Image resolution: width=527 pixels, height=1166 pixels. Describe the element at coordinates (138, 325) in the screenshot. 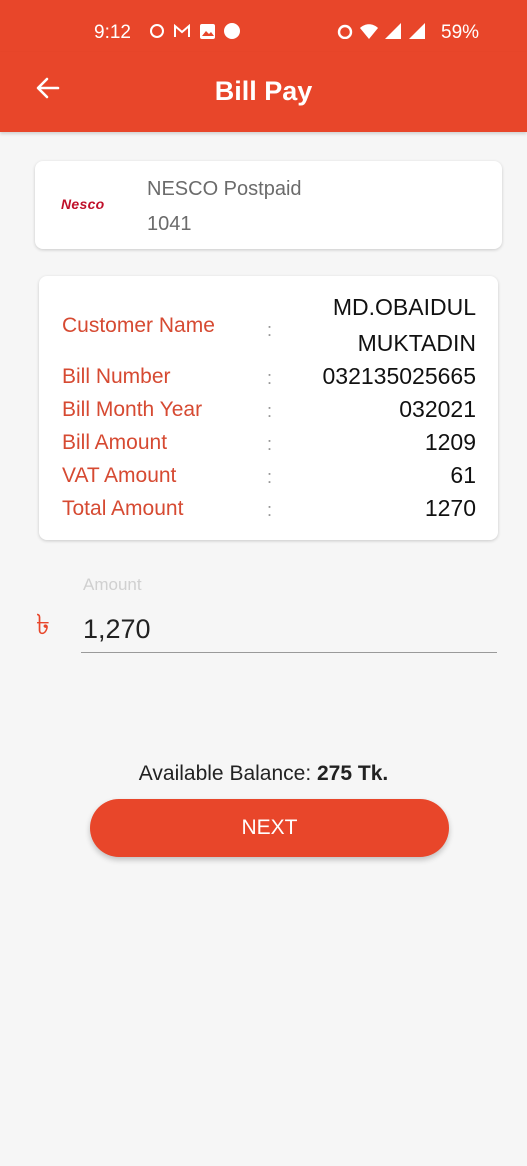

I see `detail-label: Customer Name` at that location.